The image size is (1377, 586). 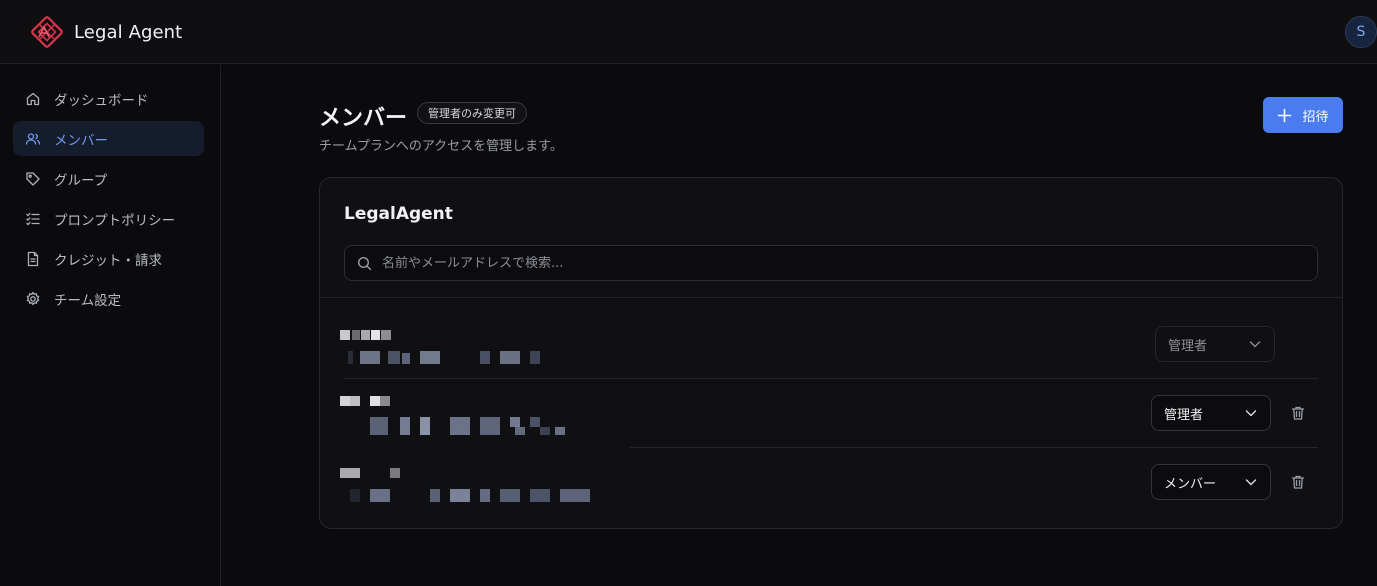 I want to click on top-bar: Legal Agent S, so click(x=688, y=32).